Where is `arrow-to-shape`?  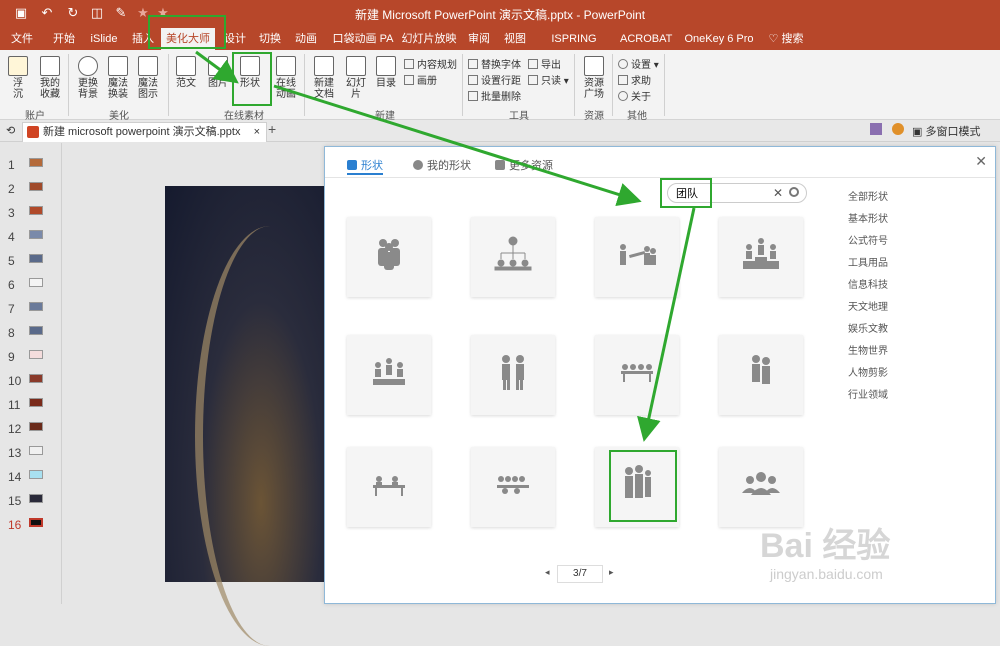 arrow-to-shape is located at coordinates (217, 67).